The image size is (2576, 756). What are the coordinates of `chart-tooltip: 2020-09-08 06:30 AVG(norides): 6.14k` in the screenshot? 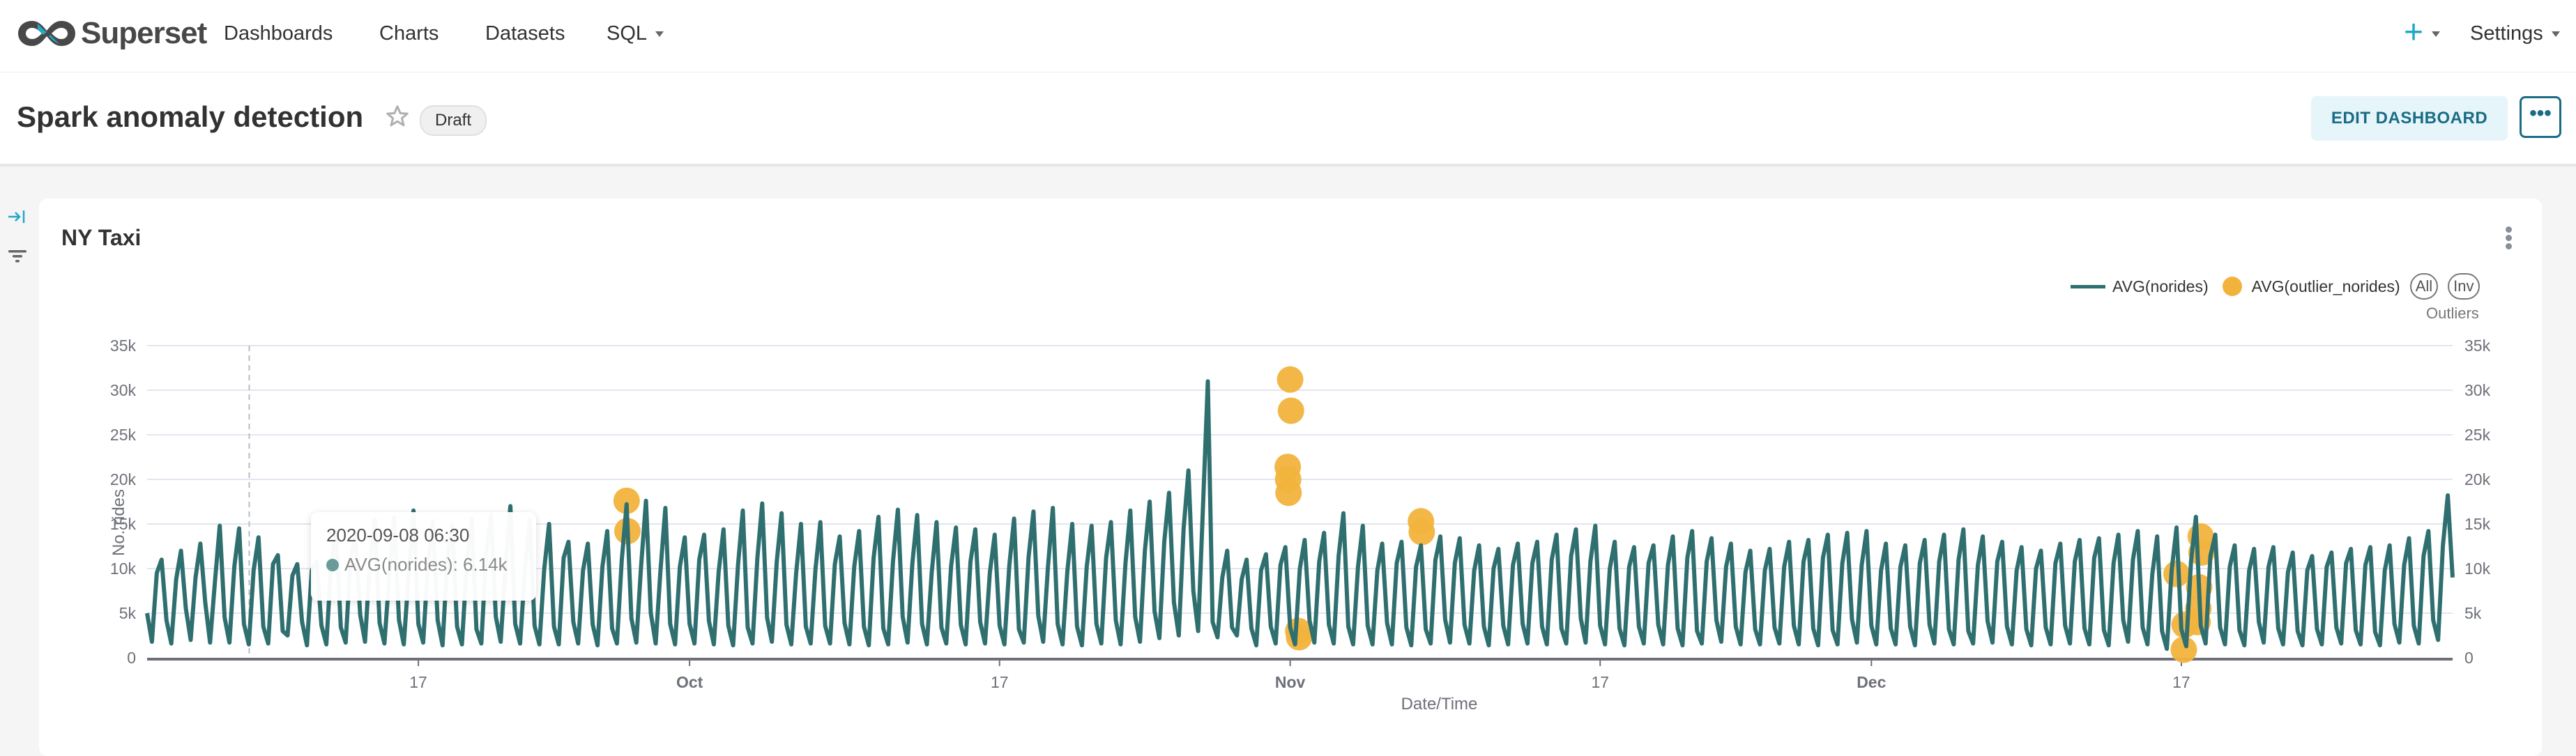 It's located at (423, 556).